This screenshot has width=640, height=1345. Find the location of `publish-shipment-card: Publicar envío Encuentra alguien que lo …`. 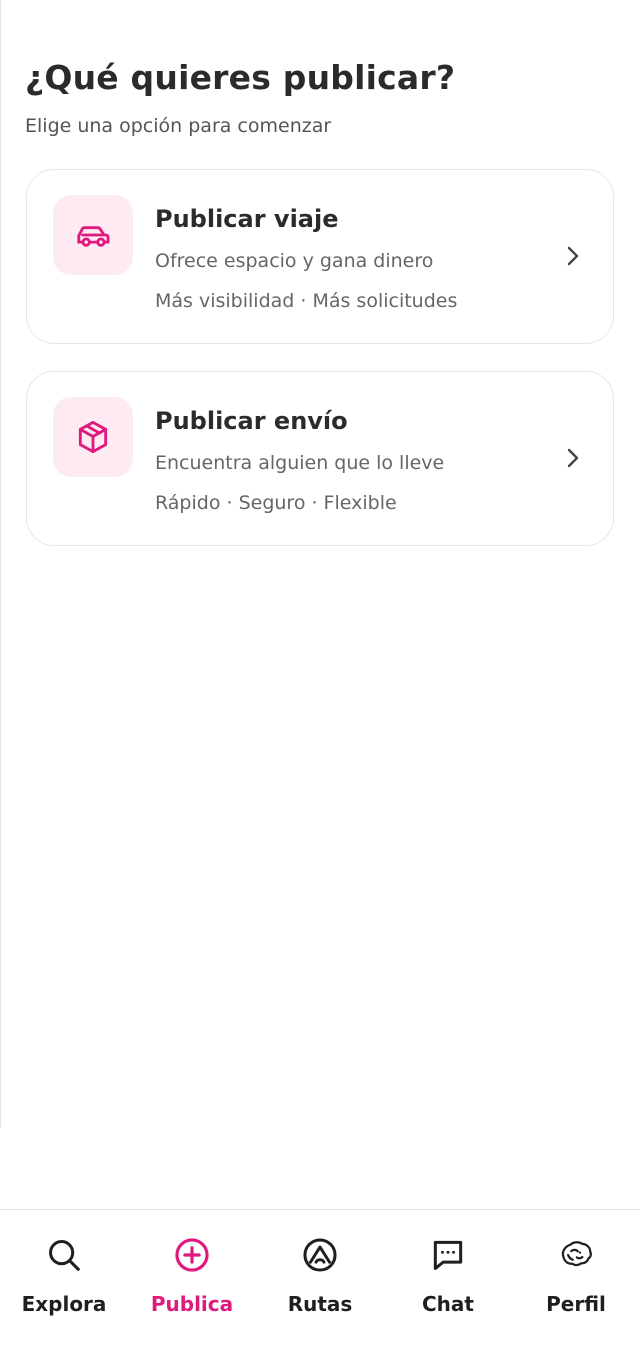

publish-shipment-card: Publicar envío Encuentra alguien que lo … is located at coordinates (320, 458).